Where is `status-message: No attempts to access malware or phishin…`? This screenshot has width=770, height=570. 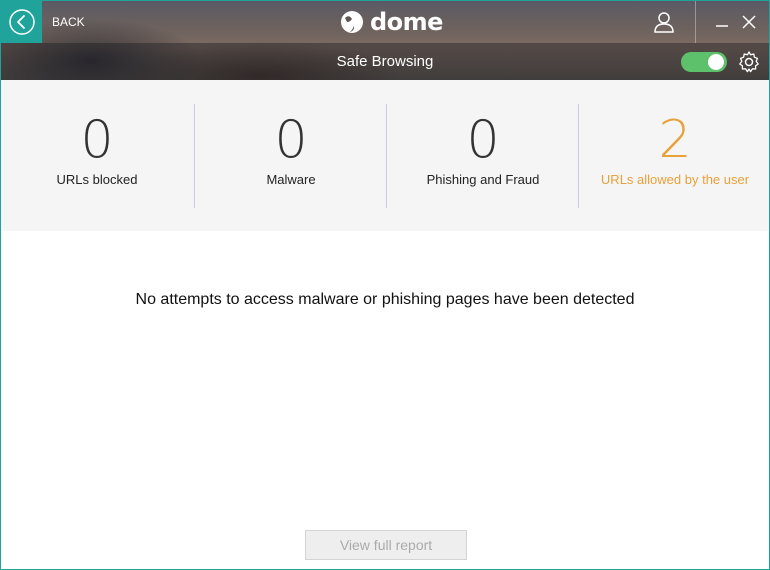 status-message: No attempts to access malware or phishin… is located at coordinates (385, 299).